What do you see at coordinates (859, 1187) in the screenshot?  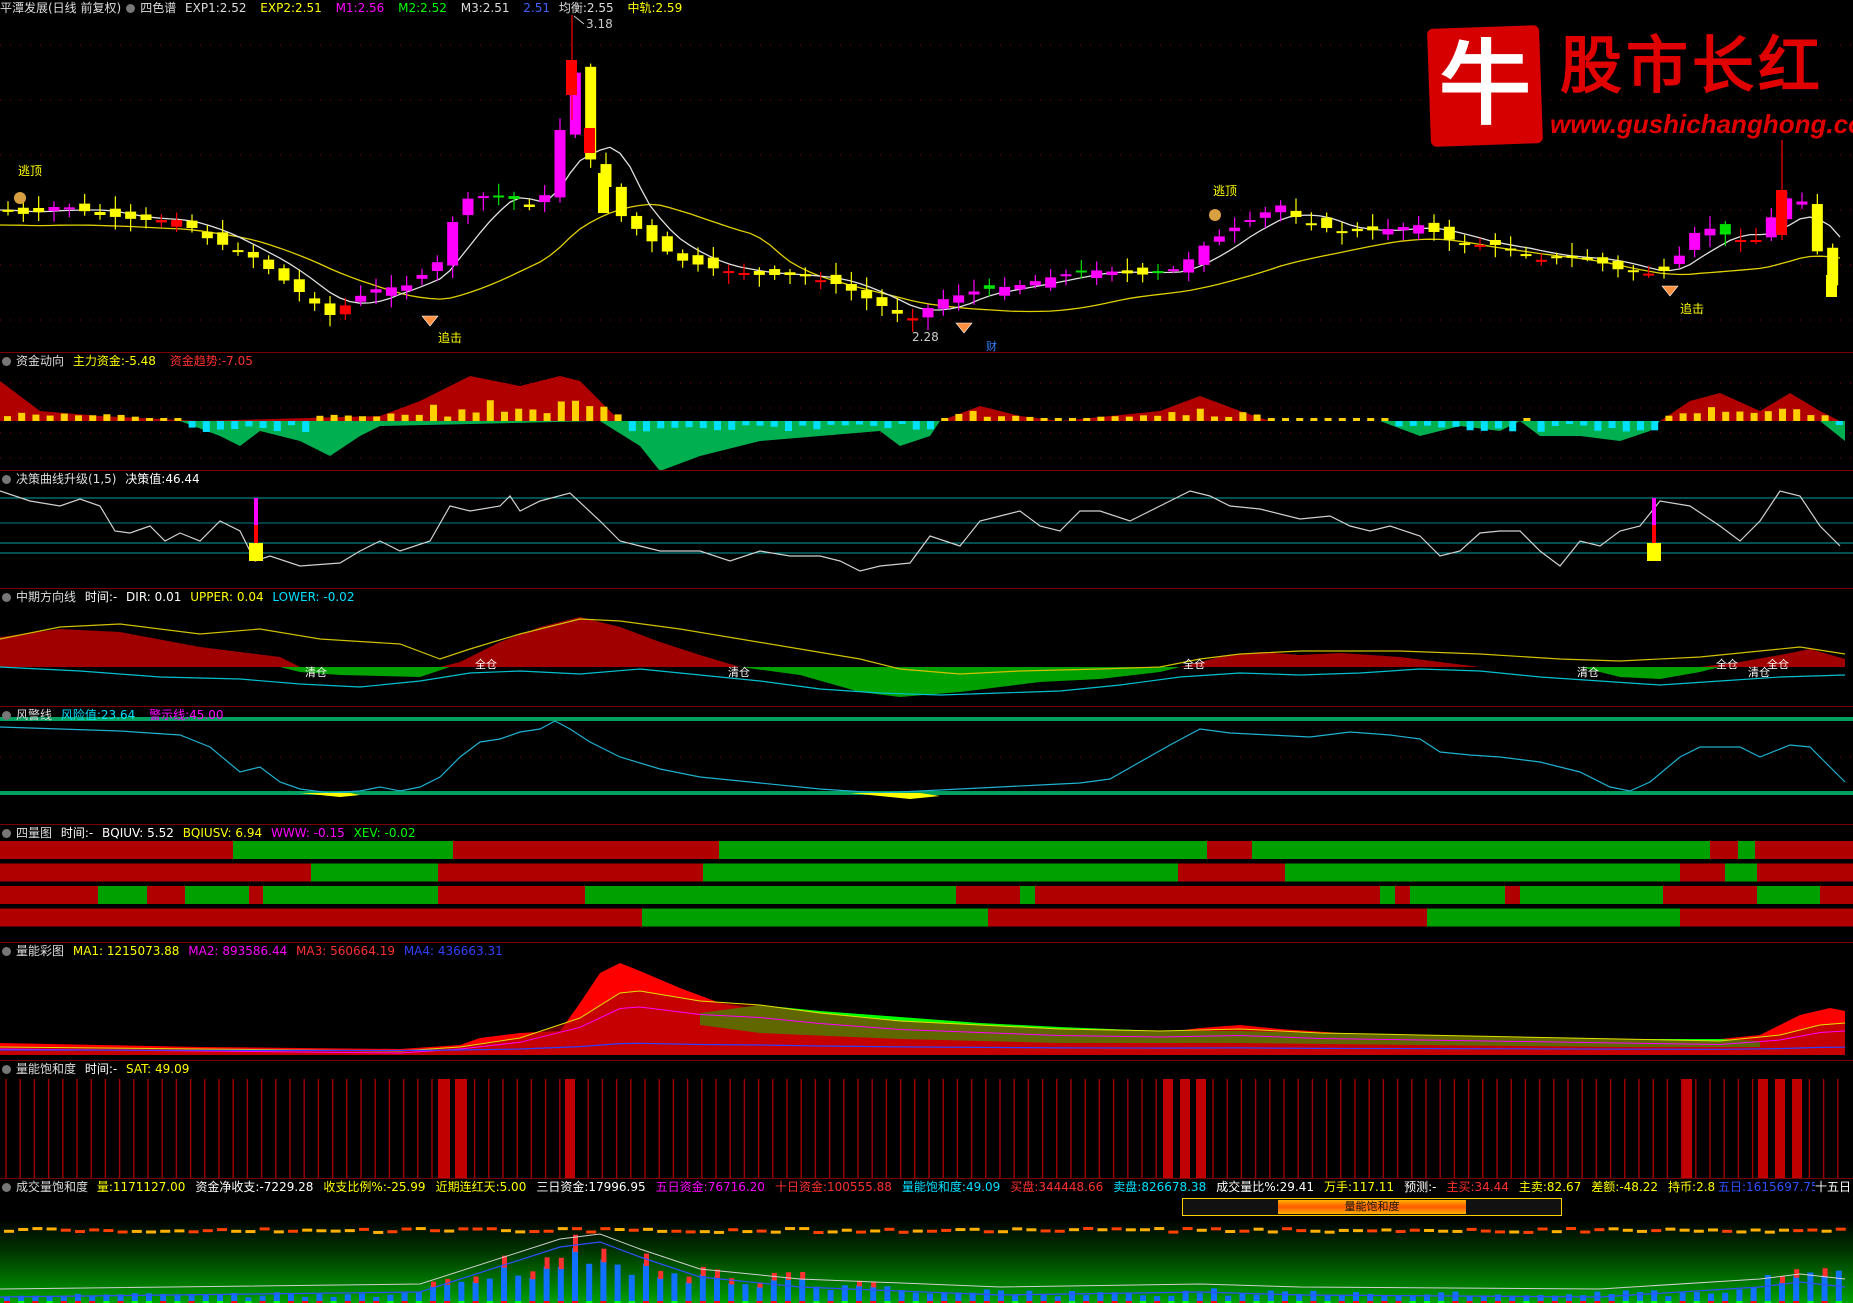 I see `bottom-stat-value: 100555.88` at bounding box center [859, 1187].